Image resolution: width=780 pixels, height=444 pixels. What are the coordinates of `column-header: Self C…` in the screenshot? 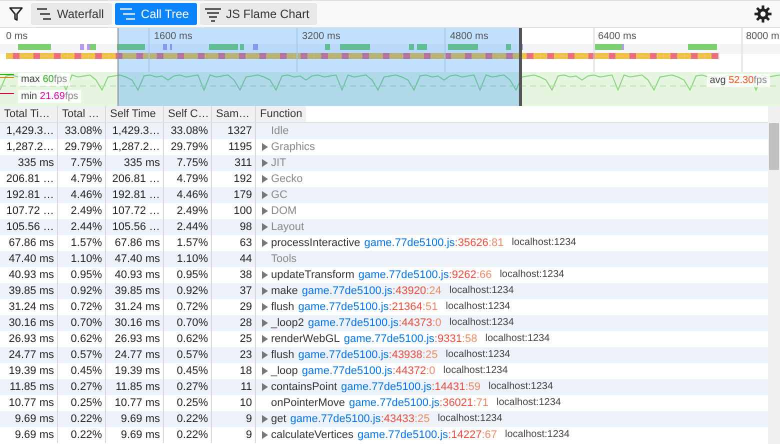 It's located at (188, 114).